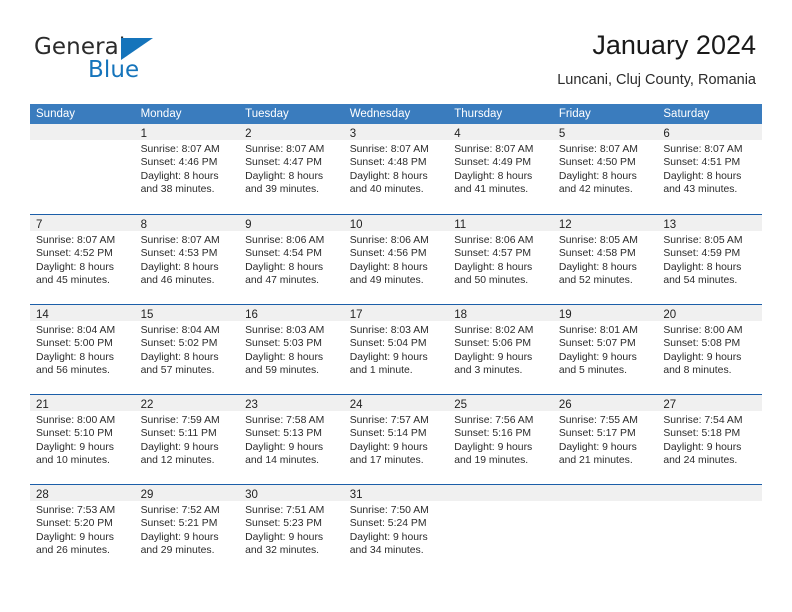  Describe the element at coordinates (493, 344) in the screenshot. I see `day-detail-line: Sunset: 5:06 PM` at that location.